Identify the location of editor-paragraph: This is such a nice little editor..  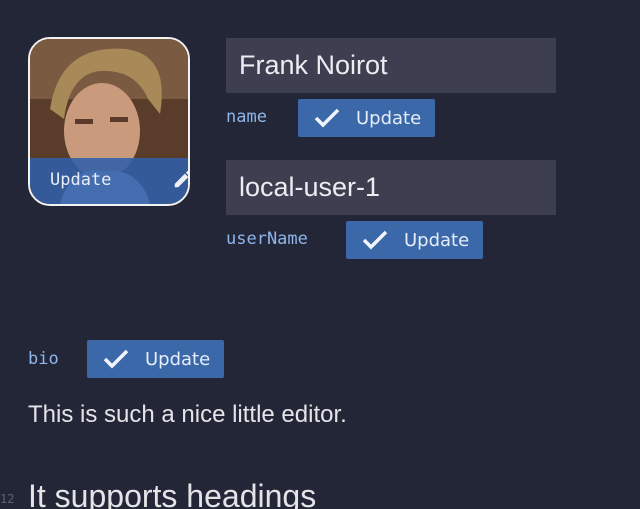
(187, 415).